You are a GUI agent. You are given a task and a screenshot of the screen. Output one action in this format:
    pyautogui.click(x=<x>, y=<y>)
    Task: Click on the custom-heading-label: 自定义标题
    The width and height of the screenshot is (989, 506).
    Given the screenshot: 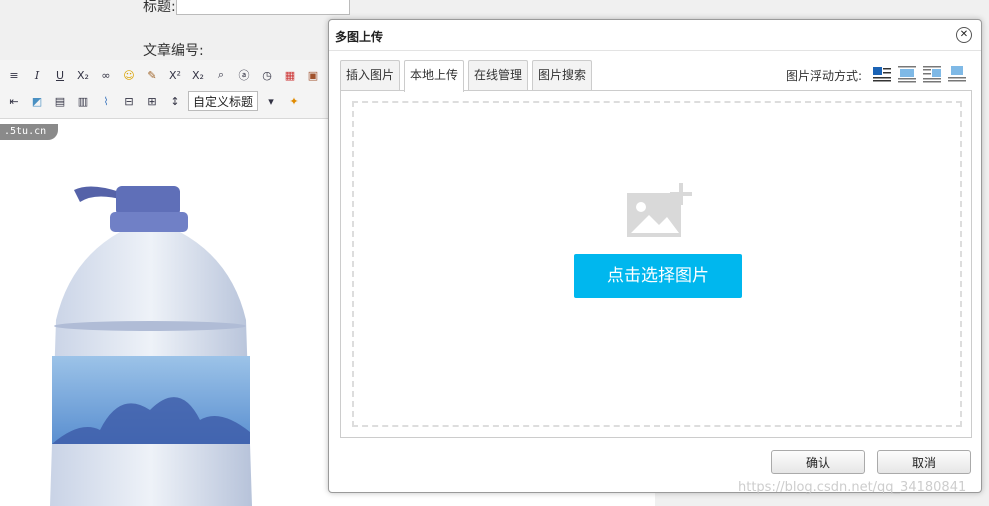 What is the action you would take?
    pyautogui.click(x=223, y=101)
    